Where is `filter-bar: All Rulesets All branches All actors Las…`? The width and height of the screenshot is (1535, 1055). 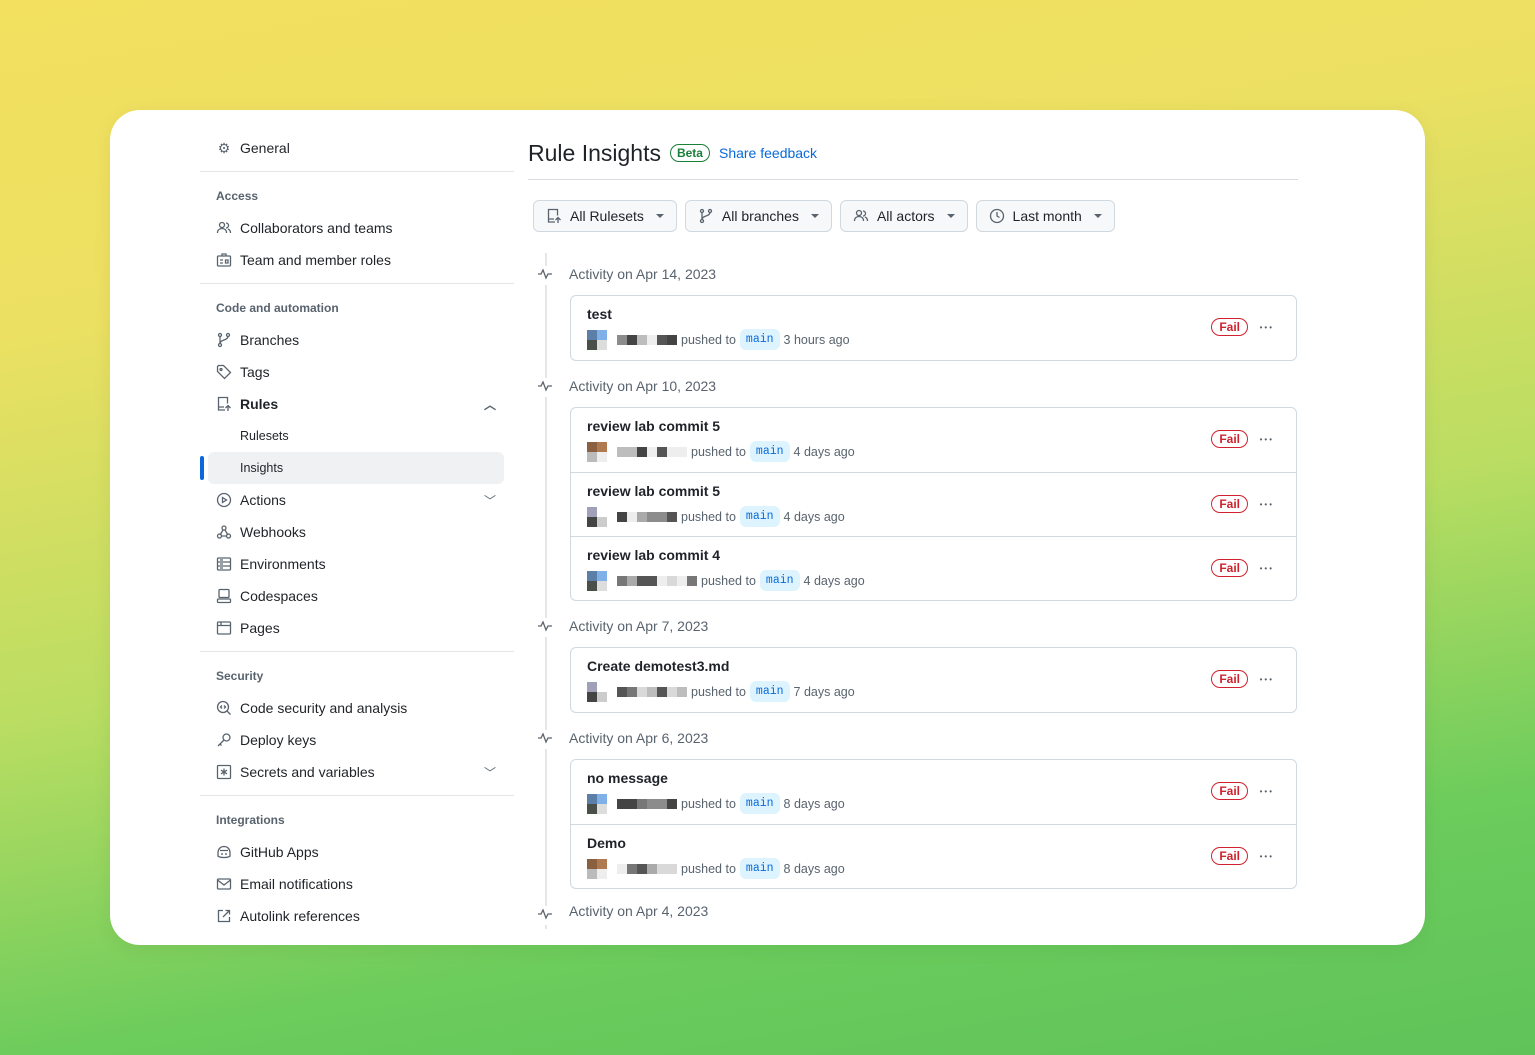 filter-bar: All Rulesets All branches All actors Las… is located at coordinates (915, 216).